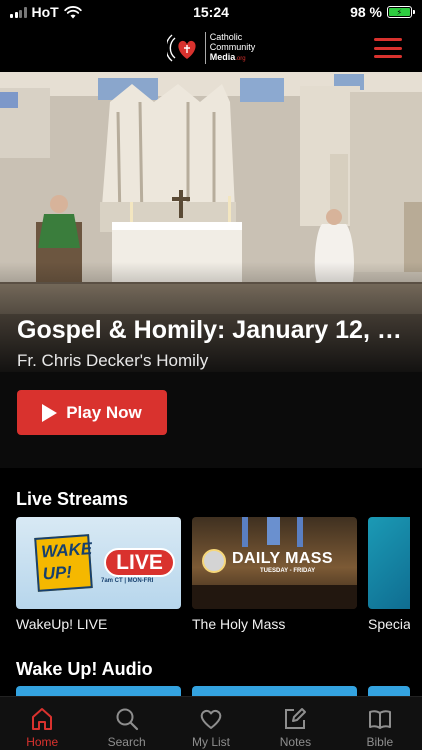  What do you see at coordinates (62, 624) in the screenshot?
I see `live-stream-label: WakeUp! LIVE` at bounding box center [62, 624].